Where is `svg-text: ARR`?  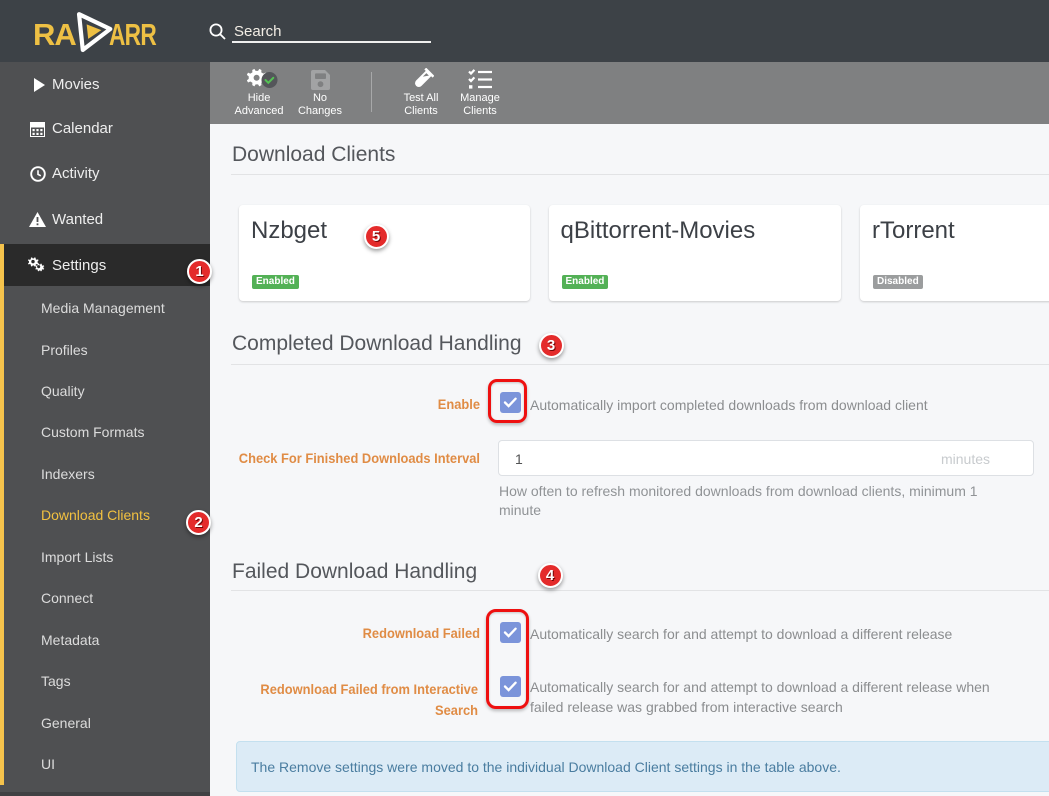 svg-text: ARR is located at coordinates (132, 34).